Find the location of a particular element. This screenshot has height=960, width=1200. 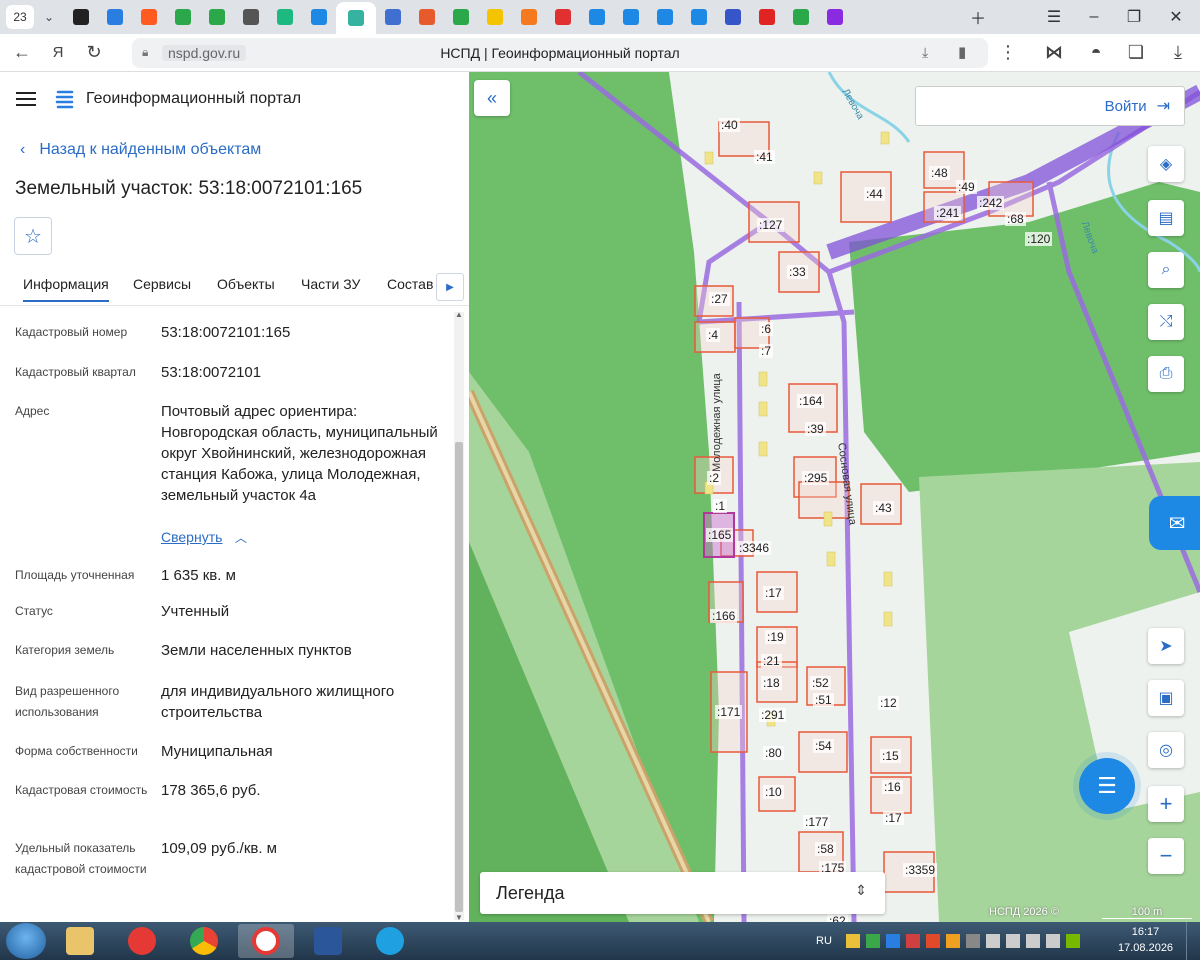

parcel-label: :4 is located at coordinates (713, 335).